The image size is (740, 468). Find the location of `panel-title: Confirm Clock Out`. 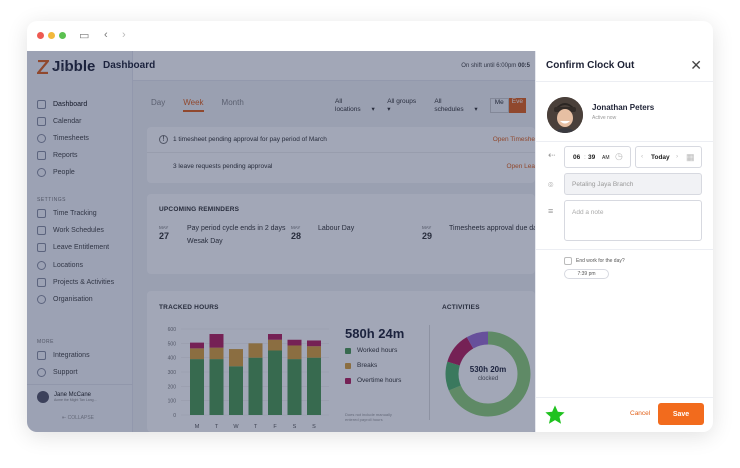

panel-title: Confirm Clock Out is located at coordinates (590, 65).